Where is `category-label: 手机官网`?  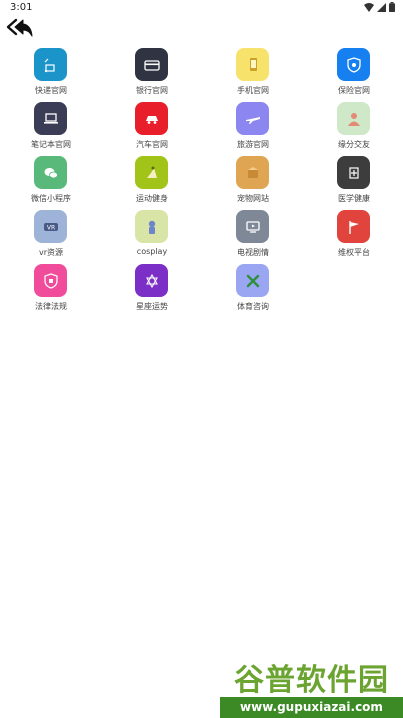
category-label: 手机官网 is located at coordinates (253, 90).